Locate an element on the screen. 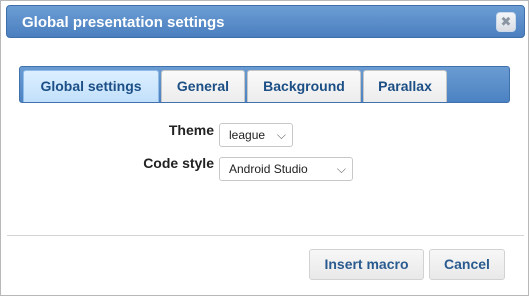 This screenshot has height=296, width=529. footer-divider is located at coordinates (265, 235).